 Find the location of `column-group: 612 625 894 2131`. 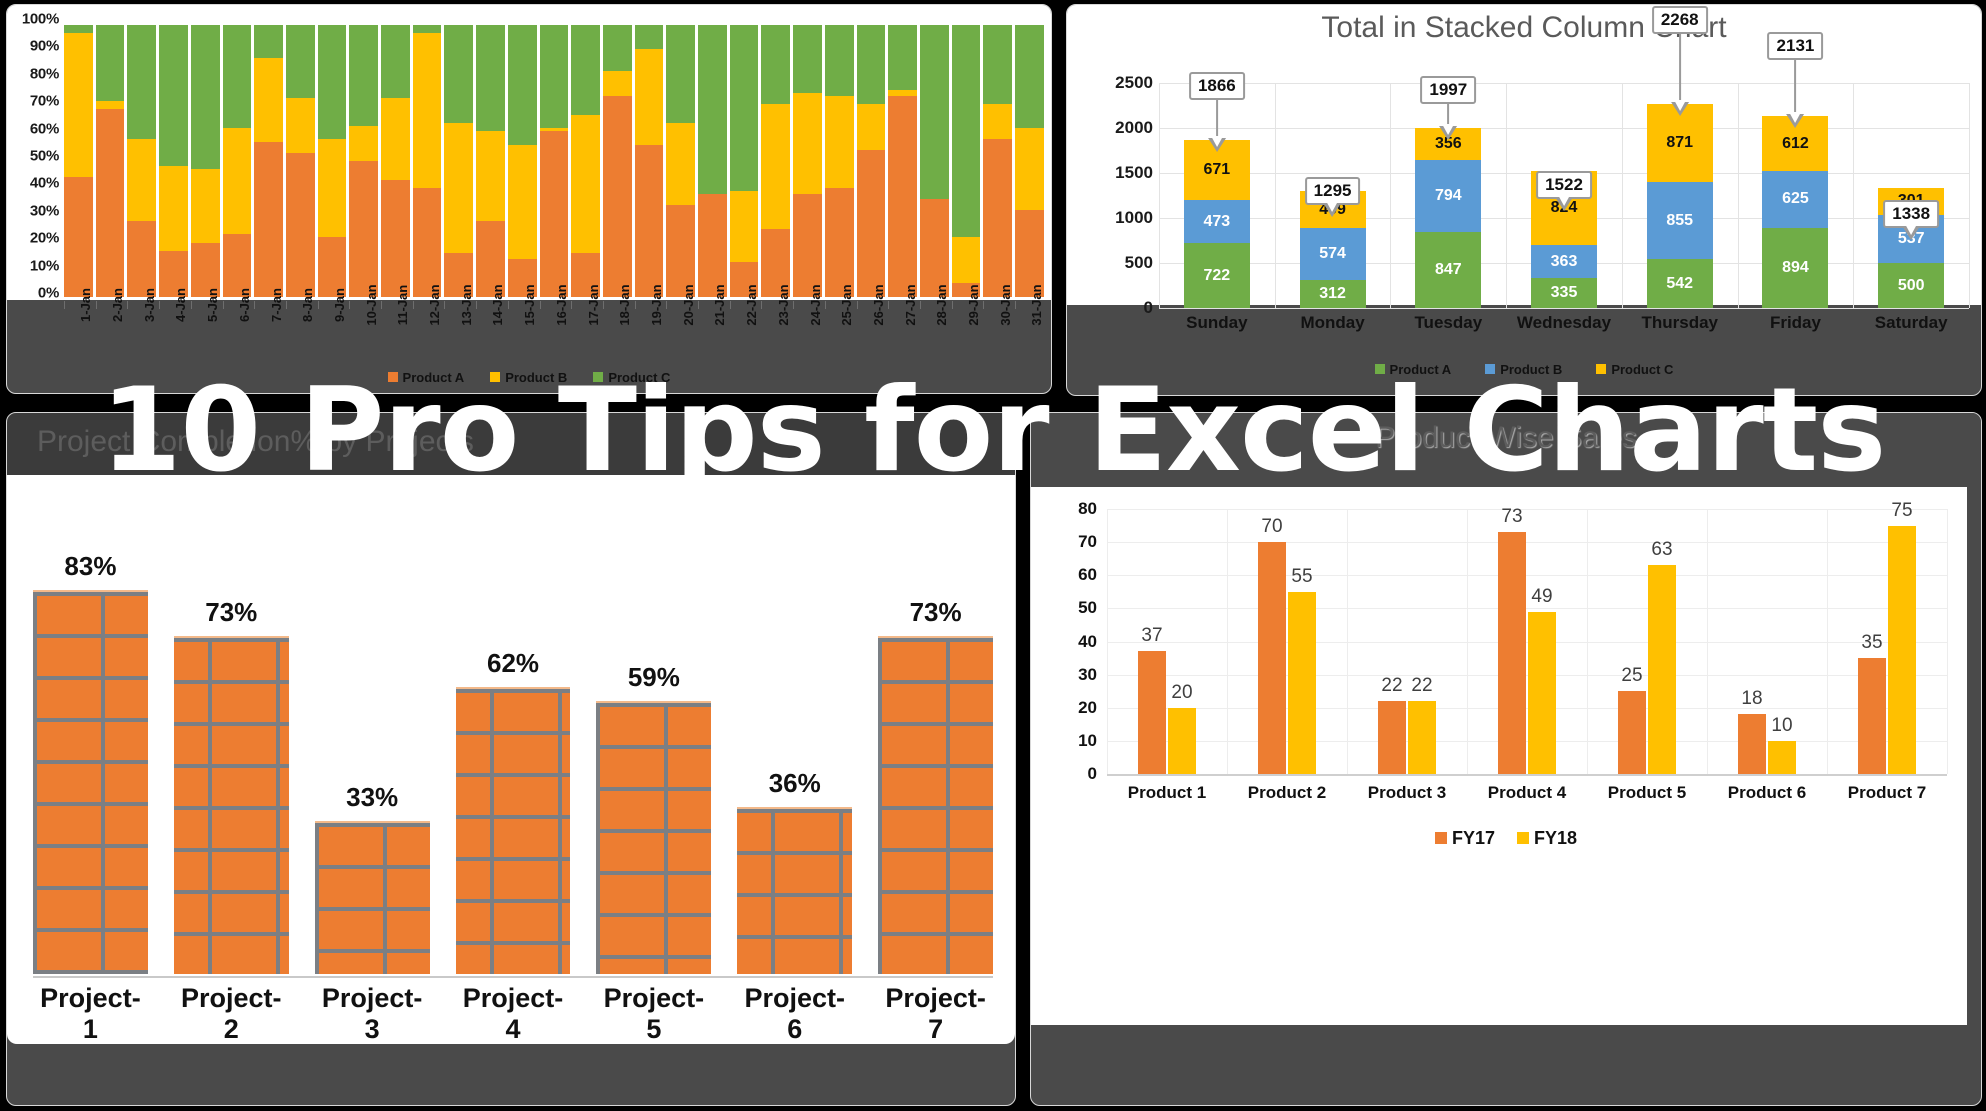

column-group: 612 625 894 2131 is located at coordinates (1796, 170).